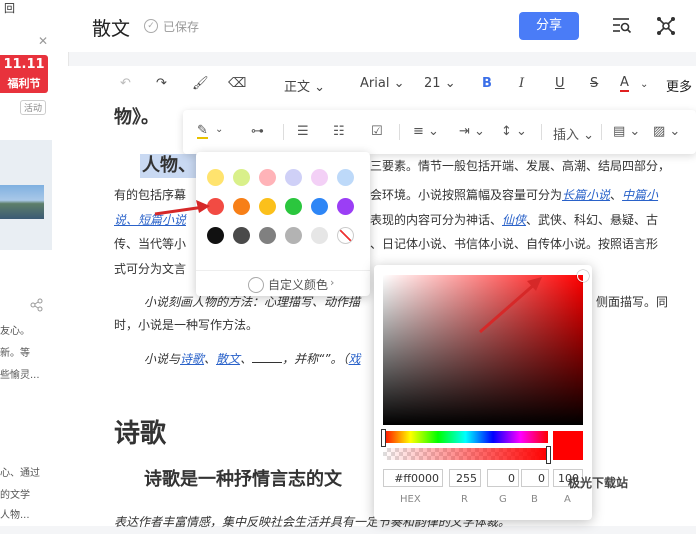 This screenshot has width=696, height=534. Describe the element at coordinates (228, 359) in the screenshot. I see `doc-link: 散文` at that location.